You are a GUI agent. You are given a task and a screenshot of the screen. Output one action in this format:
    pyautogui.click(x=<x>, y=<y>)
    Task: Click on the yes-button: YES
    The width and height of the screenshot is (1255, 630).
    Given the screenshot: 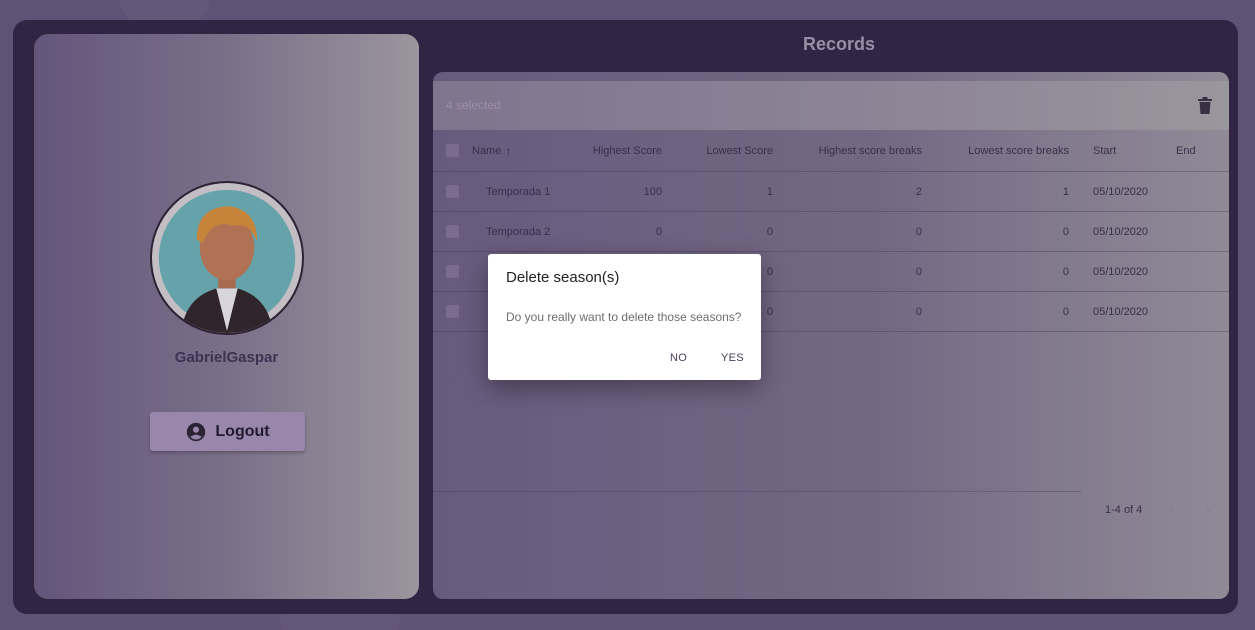 What is the action you would take?
    pyautogui.click(x=732, y=358)
    